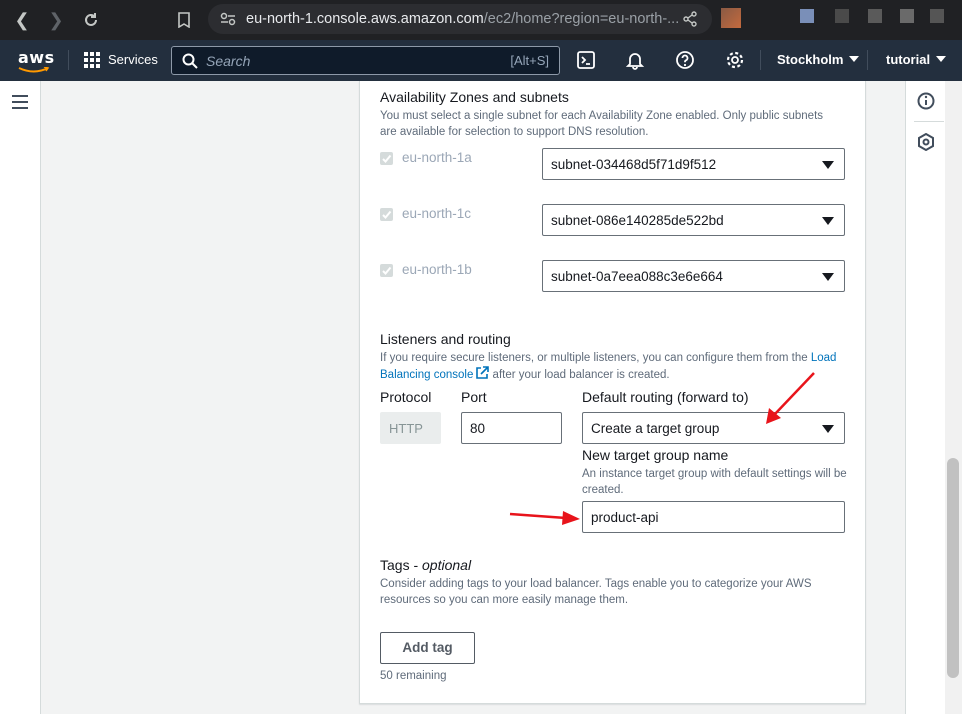 This screenshot has height=714, width=962. Describe the element at coordinates (91, 20) in the screenshot. I see `reload-icon` at that location.